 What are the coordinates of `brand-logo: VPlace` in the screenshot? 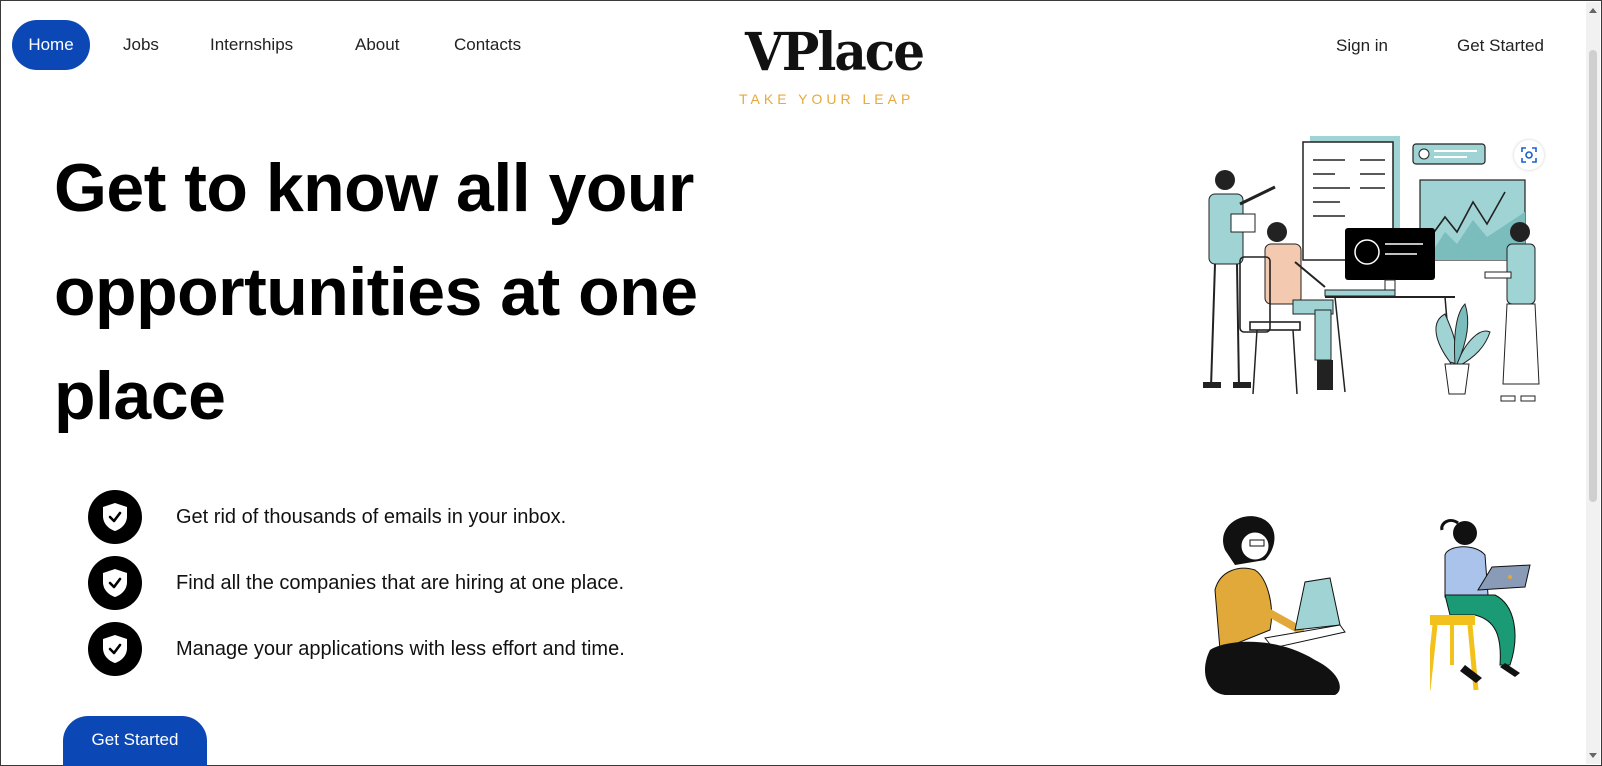 It's located at (835, 52).